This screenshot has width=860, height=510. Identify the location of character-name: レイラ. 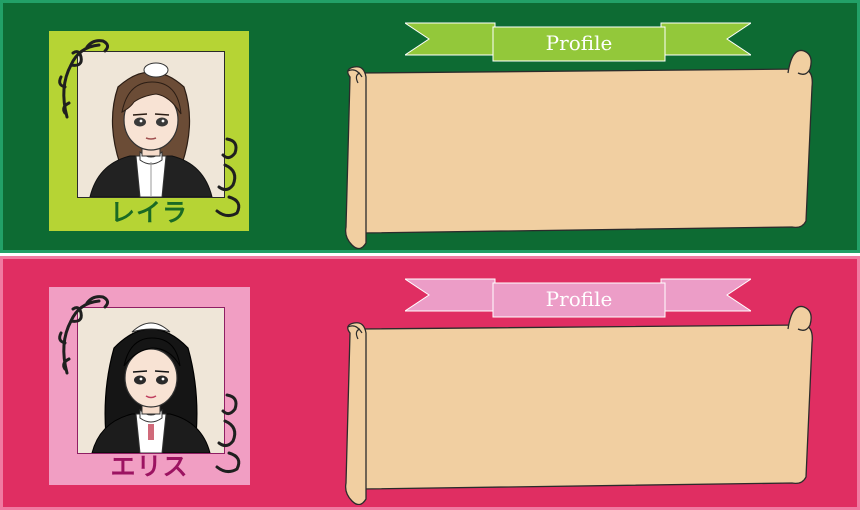
(148, 212).